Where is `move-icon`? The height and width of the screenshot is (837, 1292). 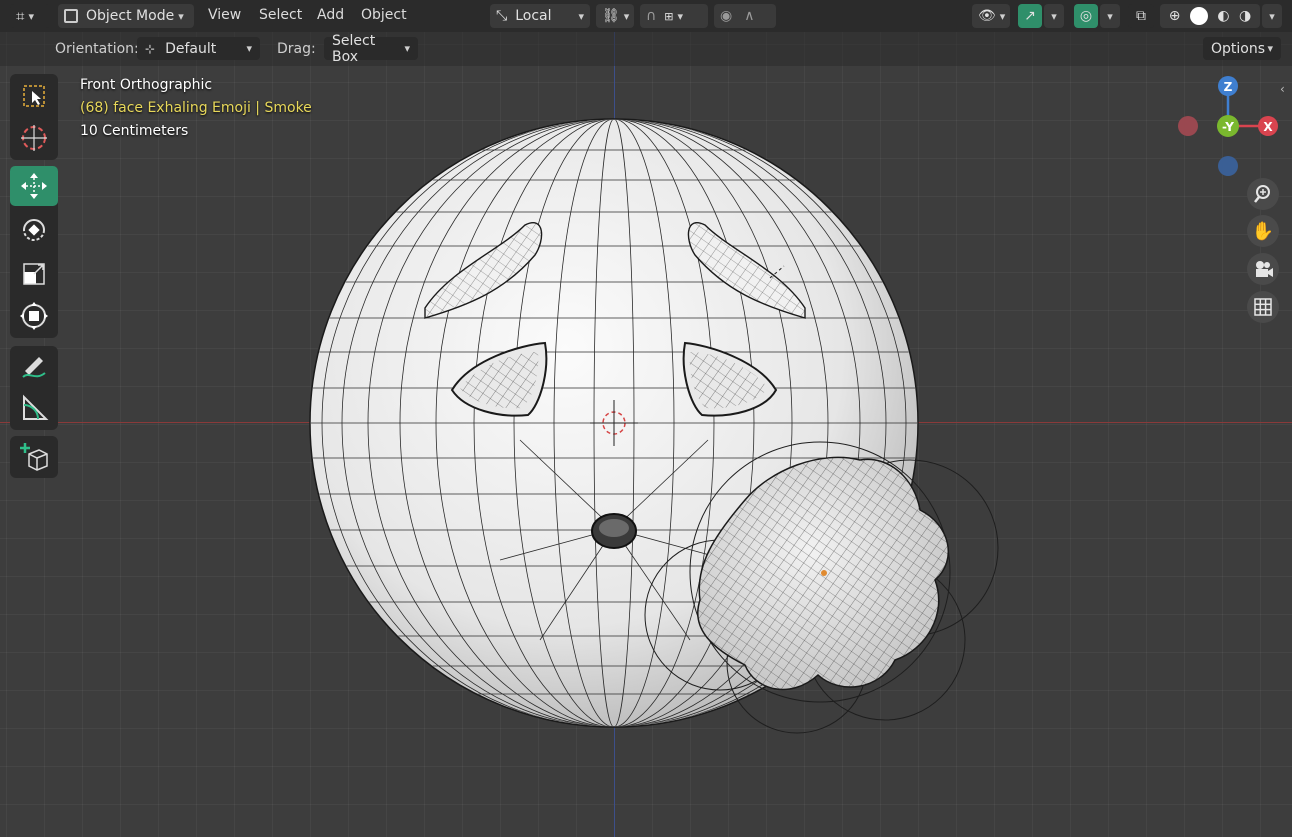 move-icon is located at coordinates (34, 186).